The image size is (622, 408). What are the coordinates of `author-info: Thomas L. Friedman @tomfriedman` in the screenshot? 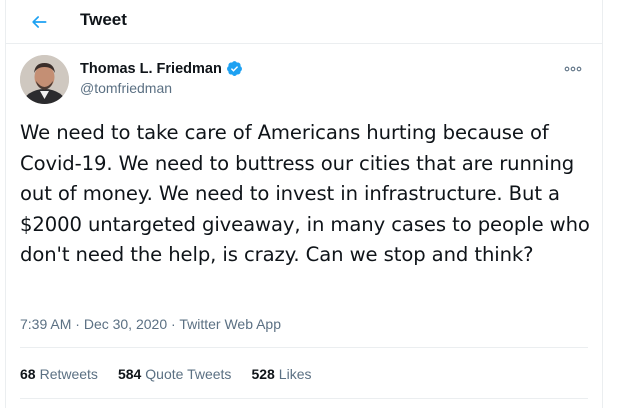 It's located at (161, 78).